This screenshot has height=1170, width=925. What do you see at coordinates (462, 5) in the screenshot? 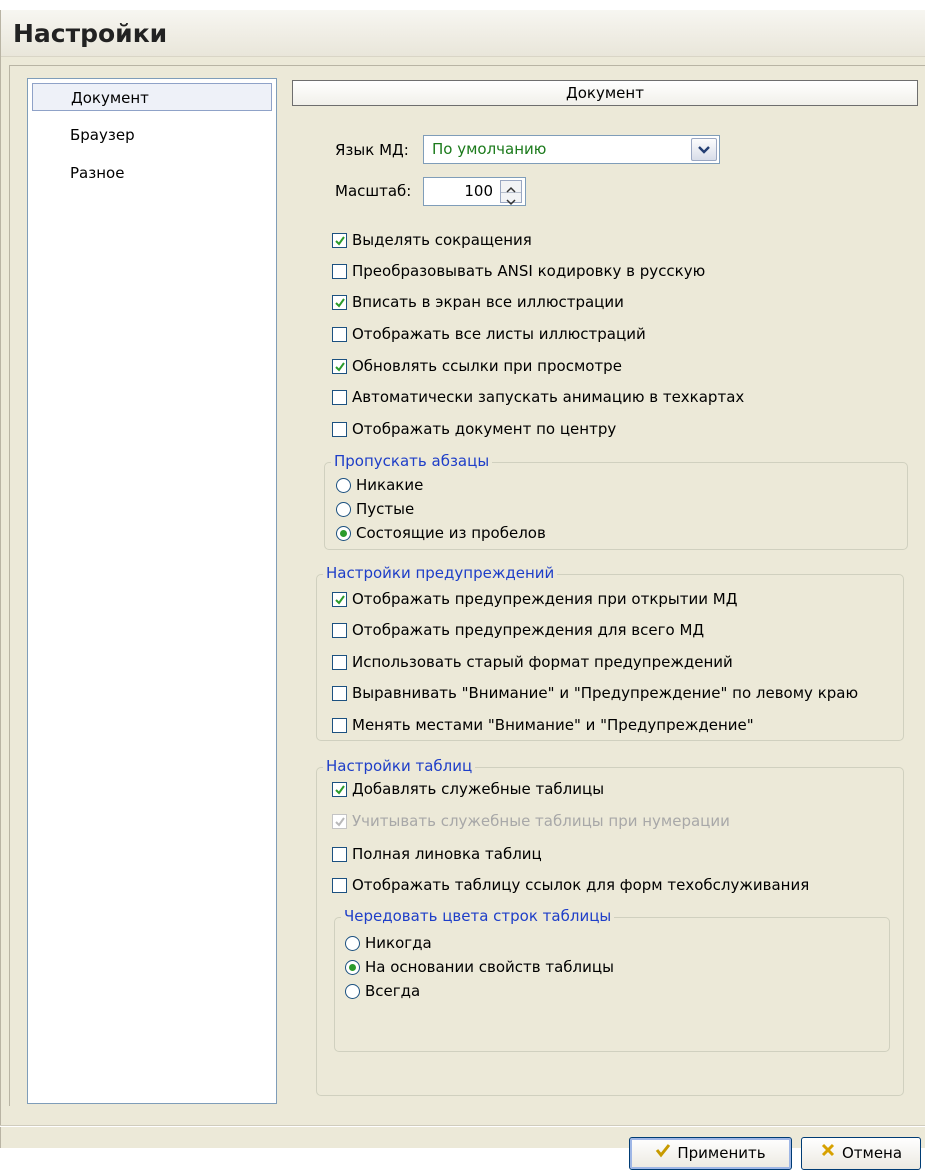
I see `document-background-strip` at bounding box center [462, 5].